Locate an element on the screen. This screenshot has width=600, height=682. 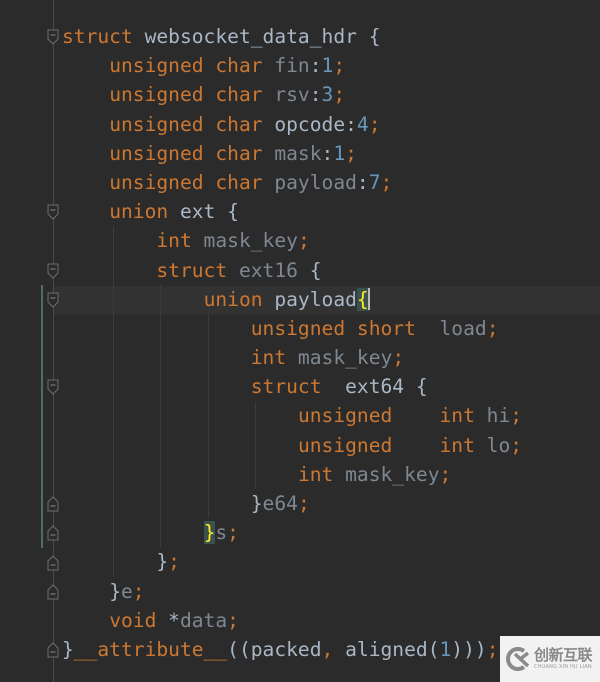
code-line: unsigned char mask:1; is located at coordinates (292, 153).